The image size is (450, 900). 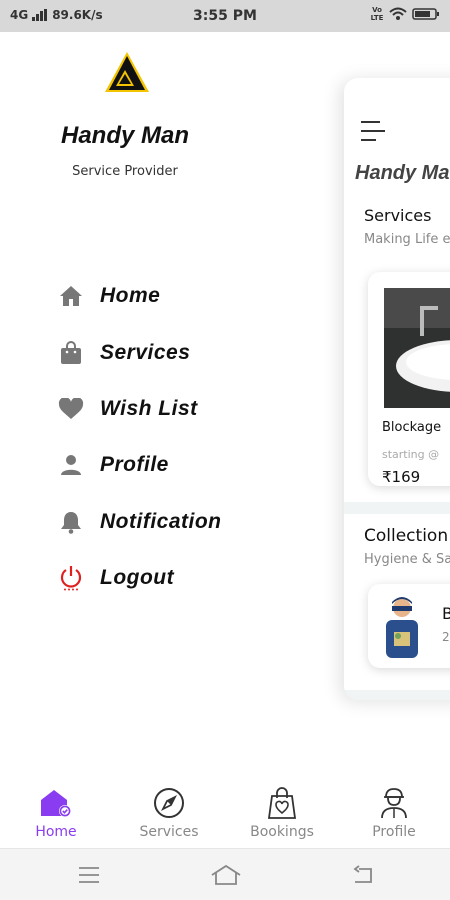 I want to click on nav-label-home: Home, so click(x=56, y=832).